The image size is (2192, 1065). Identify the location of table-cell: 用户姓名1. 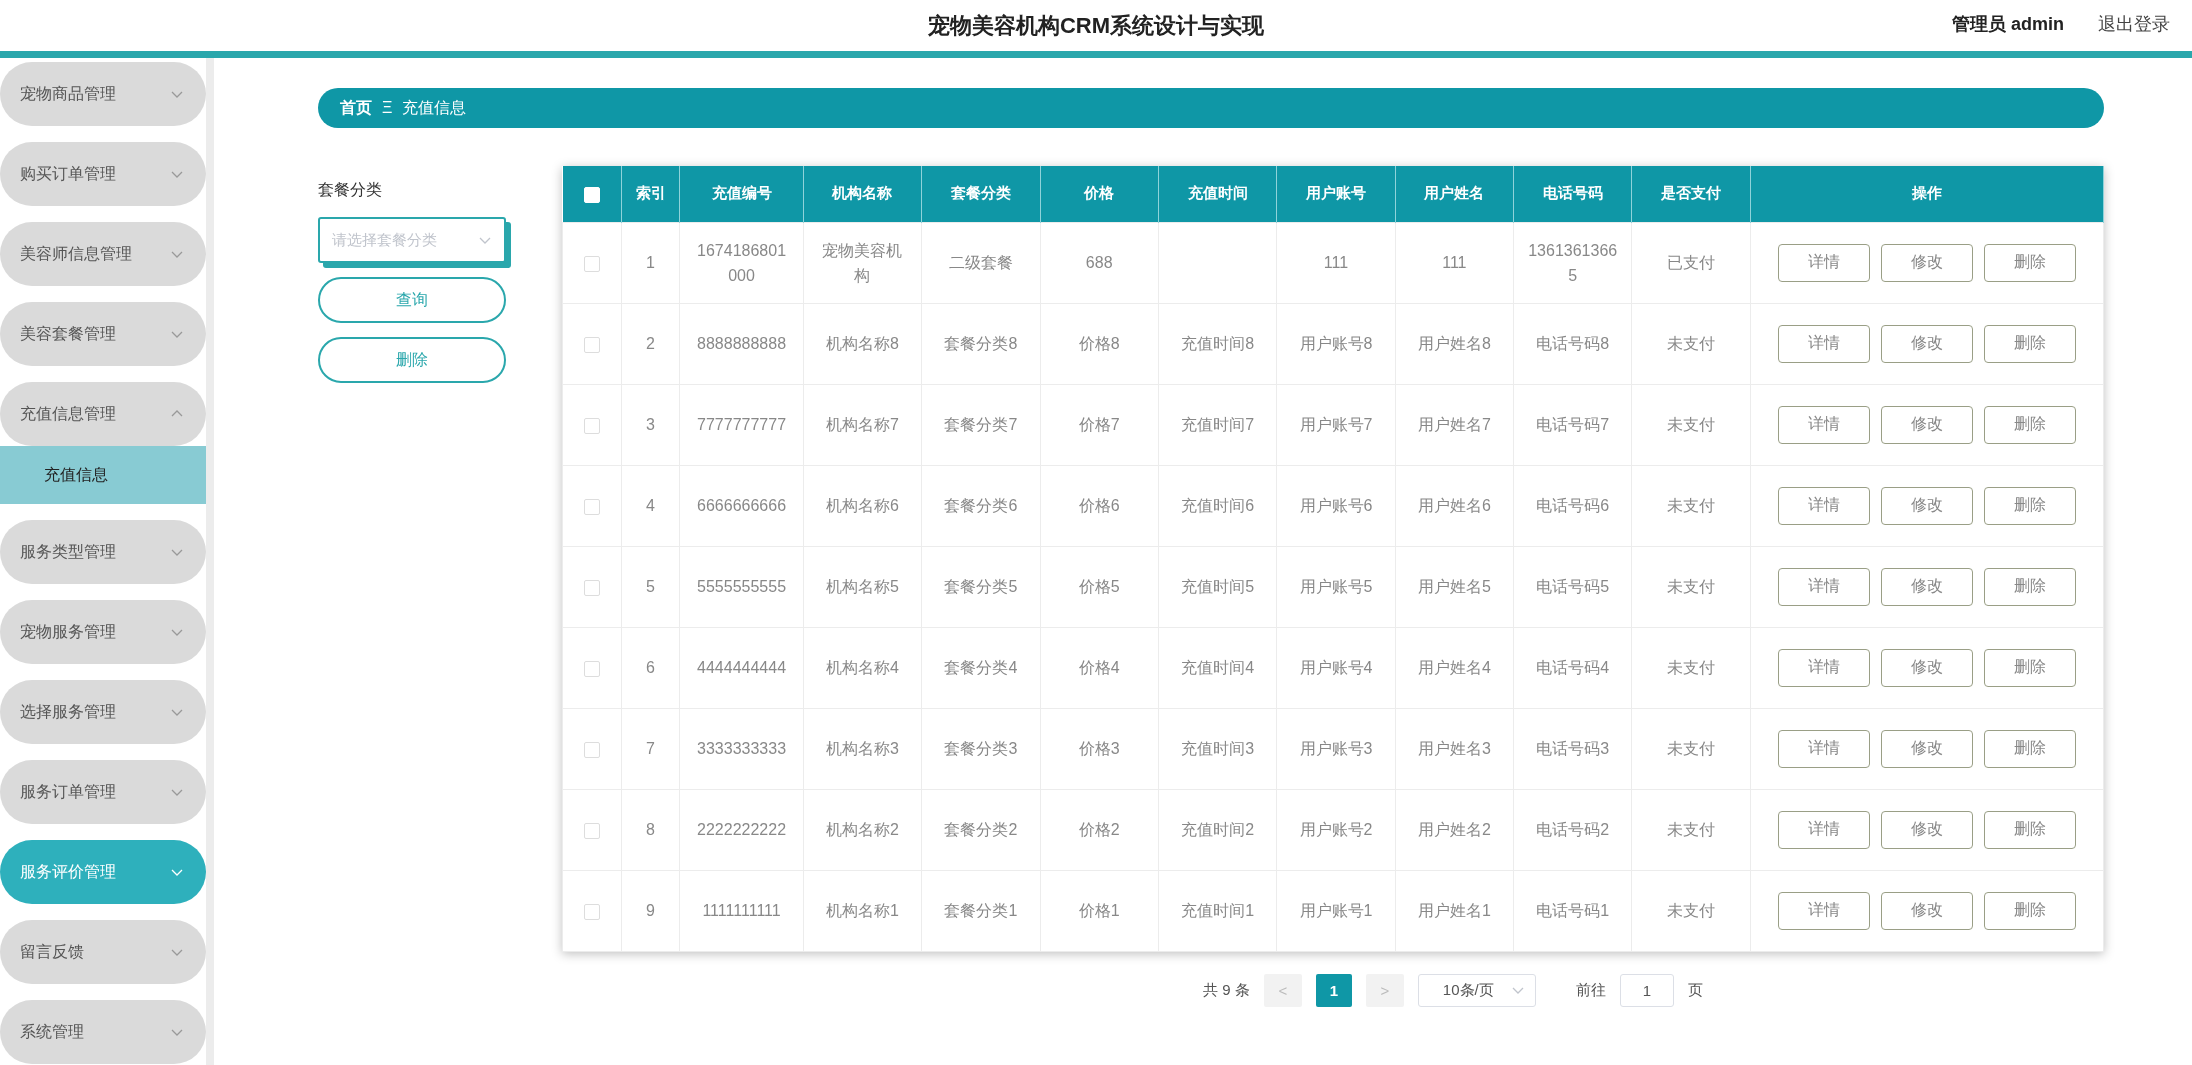
(1454, 910).